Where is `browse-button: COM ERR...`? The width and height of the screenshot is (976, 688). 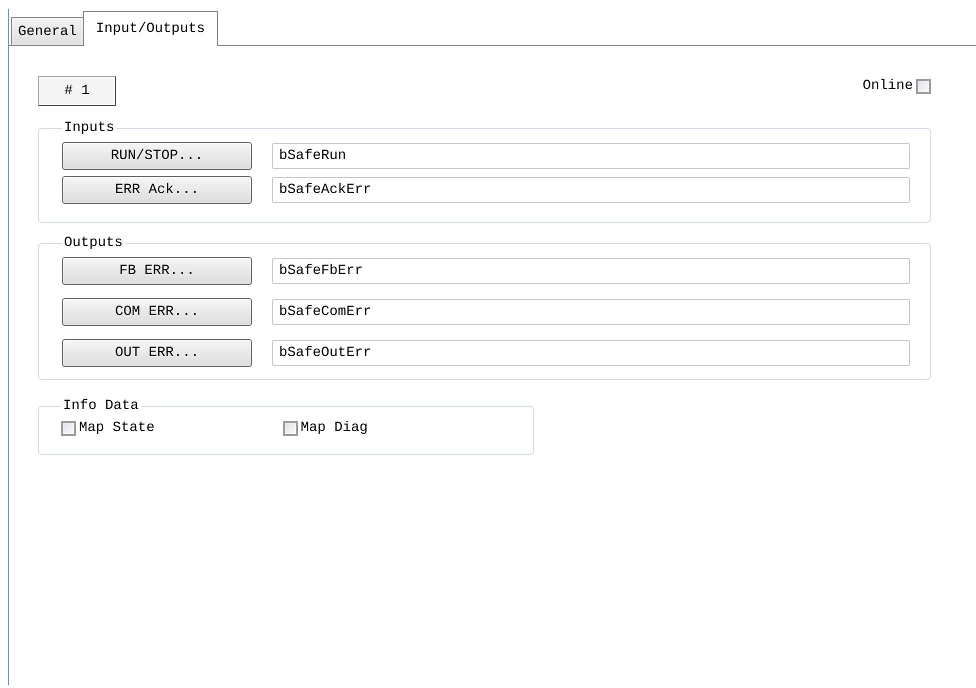
browse-button: COM ERR... is located at coordinates (157, 312).